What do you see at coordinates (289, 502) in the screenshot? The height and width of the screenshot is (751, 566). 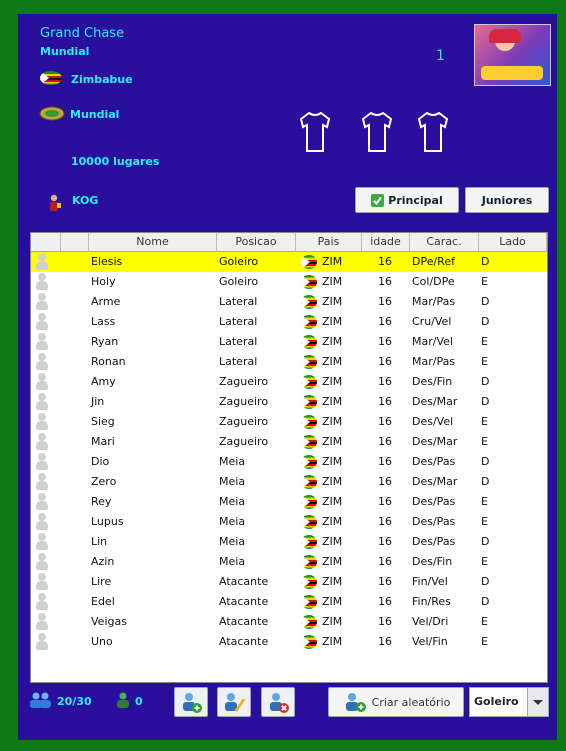 I see `table-row: Rey Meia ZIM 16 Des/Pas E` at bounding box center [289, 502].